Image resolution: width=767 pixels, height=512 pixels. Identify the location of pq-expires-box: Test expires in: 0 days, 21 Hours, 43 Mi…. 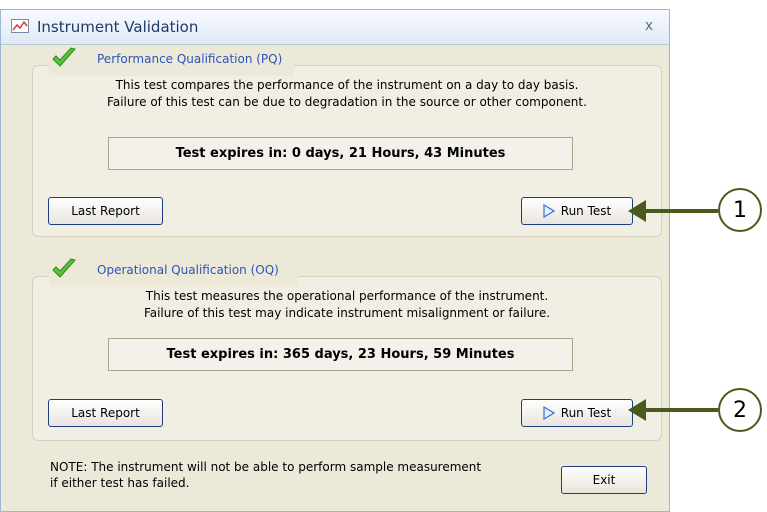
(340, 153).